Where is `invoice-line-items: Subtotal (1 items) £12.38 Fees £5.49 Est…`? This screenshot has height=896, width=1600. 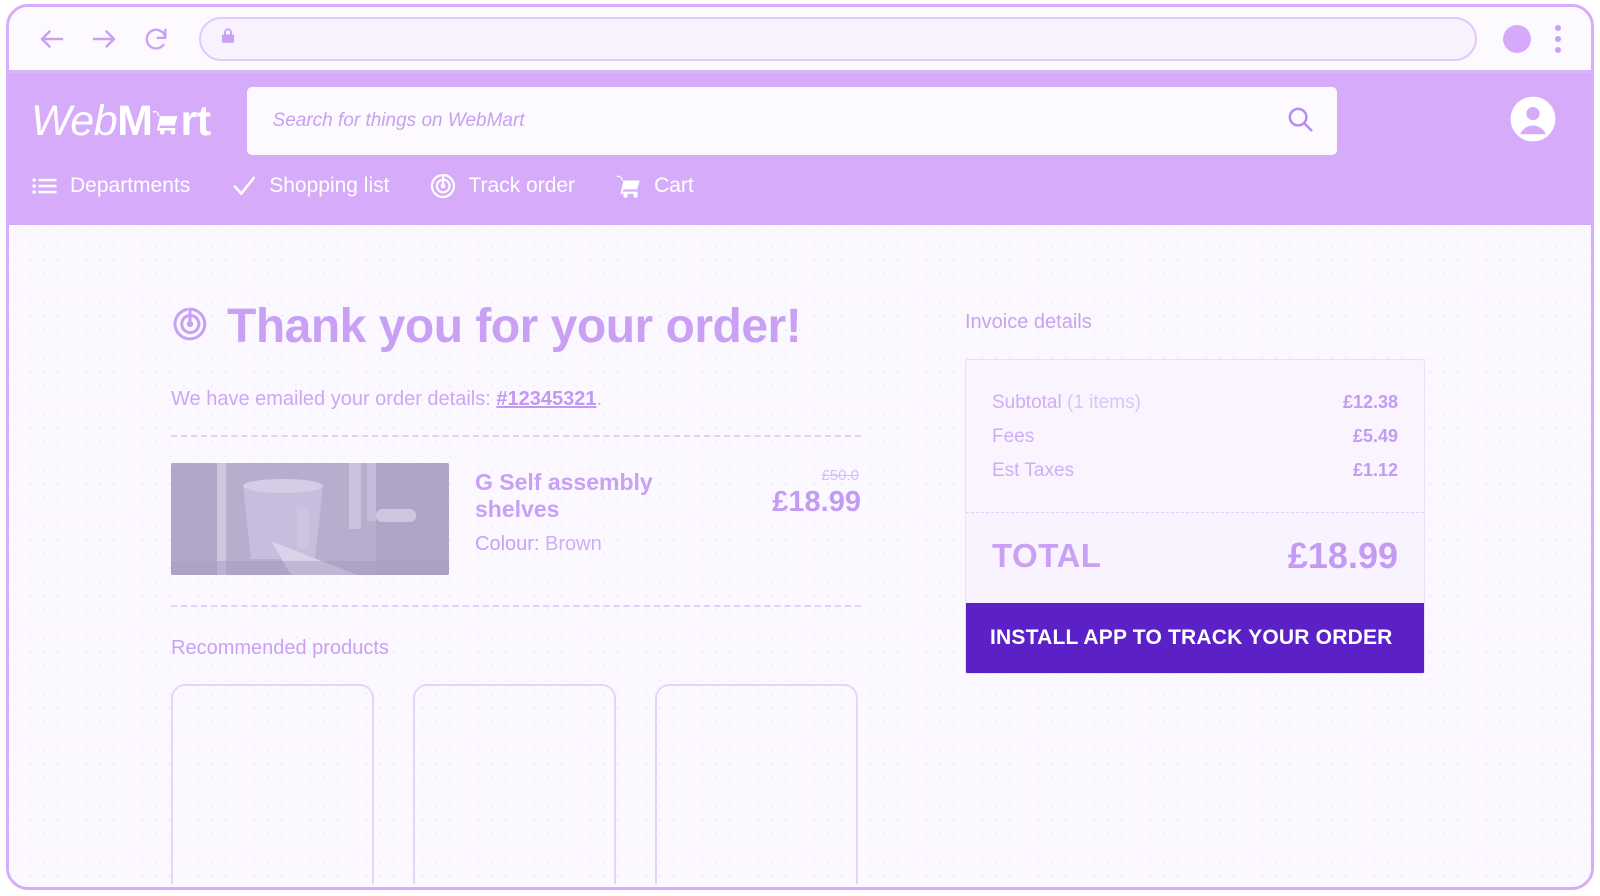
invoice-line-items: Subtotal (1 items) £12.38 Fees £5.49 Est… is located at coordinates (1195, 436).